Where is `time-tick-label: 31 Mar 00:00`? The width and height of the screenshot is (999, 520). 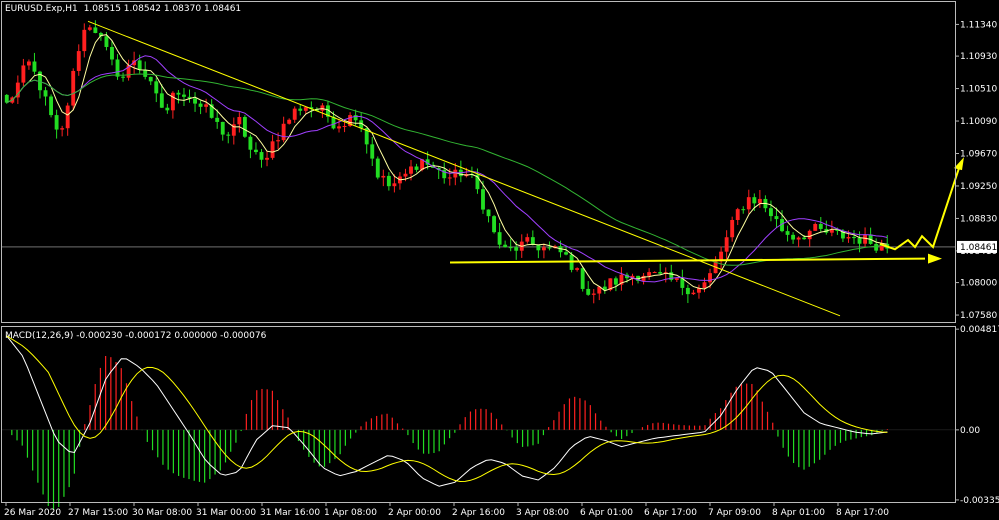 time-tick-label: 31 Mar 00:00 is located at coordinates (226, 513).